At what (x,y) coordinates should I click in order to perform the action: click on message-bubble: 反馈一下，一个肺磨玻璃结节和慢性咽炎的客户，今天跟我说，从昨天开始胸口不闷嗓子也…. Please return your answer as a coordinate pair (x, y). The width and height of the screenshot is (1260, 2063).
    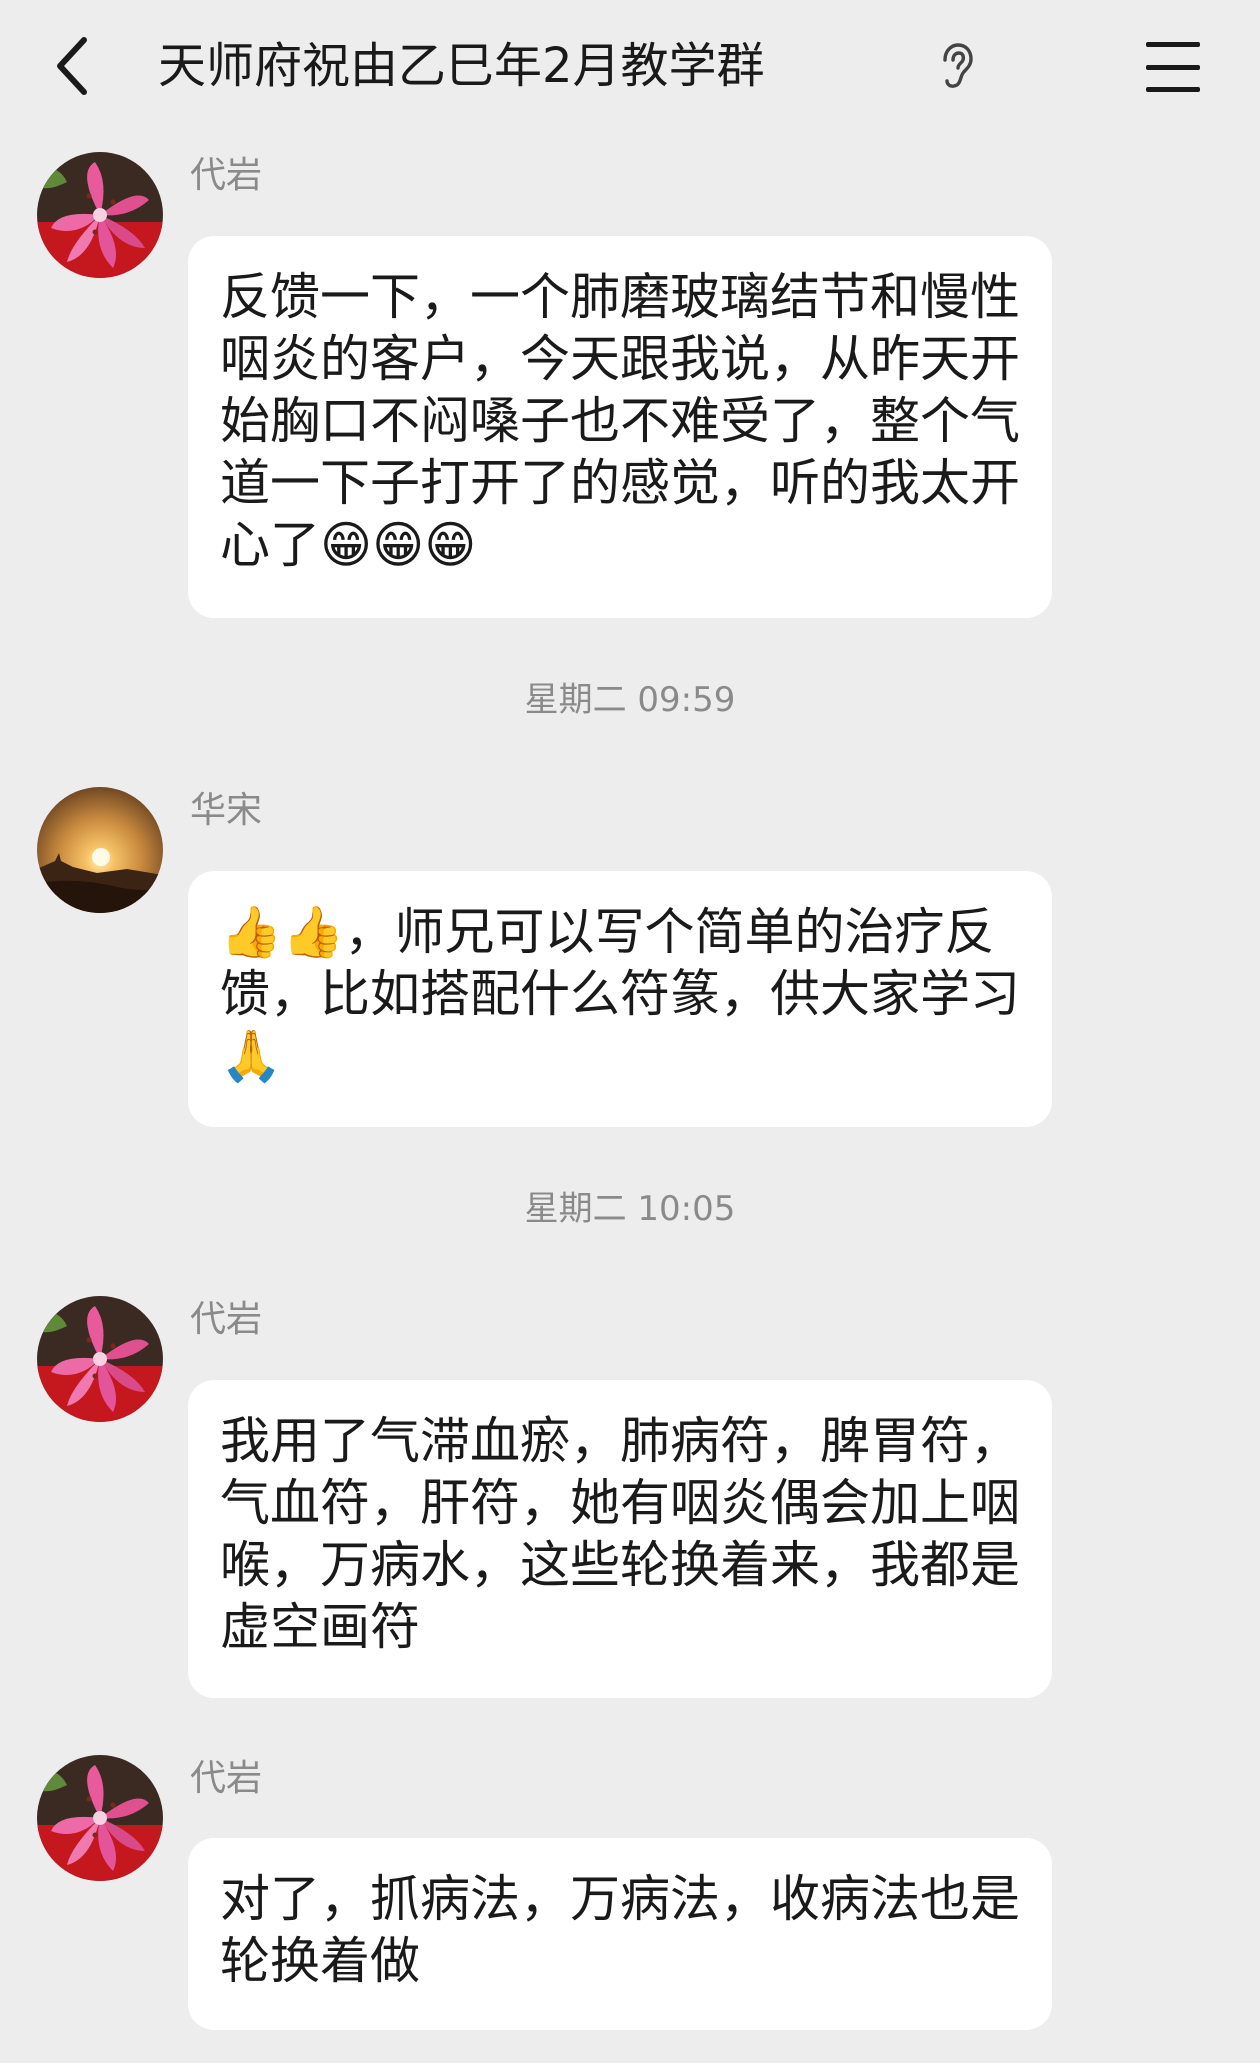
    Looking at the image, I should click on (620, 427).